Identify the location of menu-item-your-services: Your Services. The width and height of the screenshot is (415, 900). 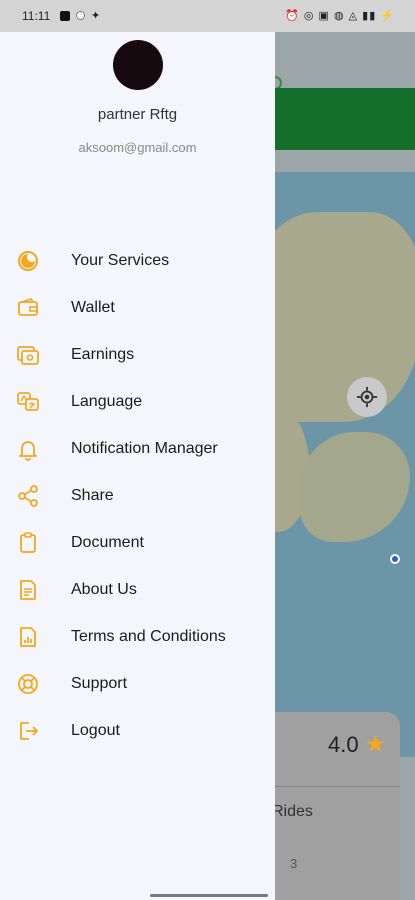
(137, 260).